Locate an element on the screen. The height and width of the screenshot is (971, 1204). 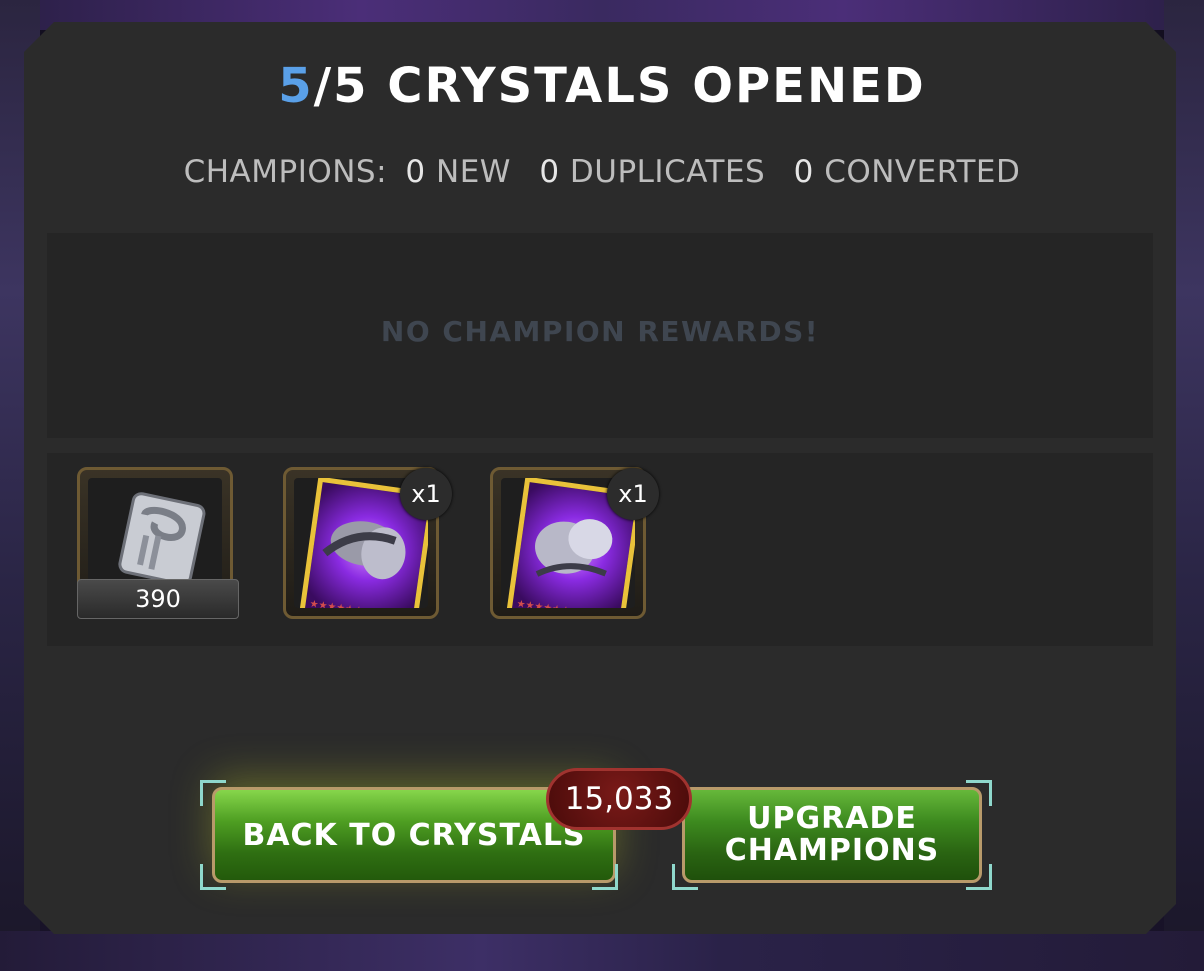
opened-count: 5 is located at coordinates (296, 86).